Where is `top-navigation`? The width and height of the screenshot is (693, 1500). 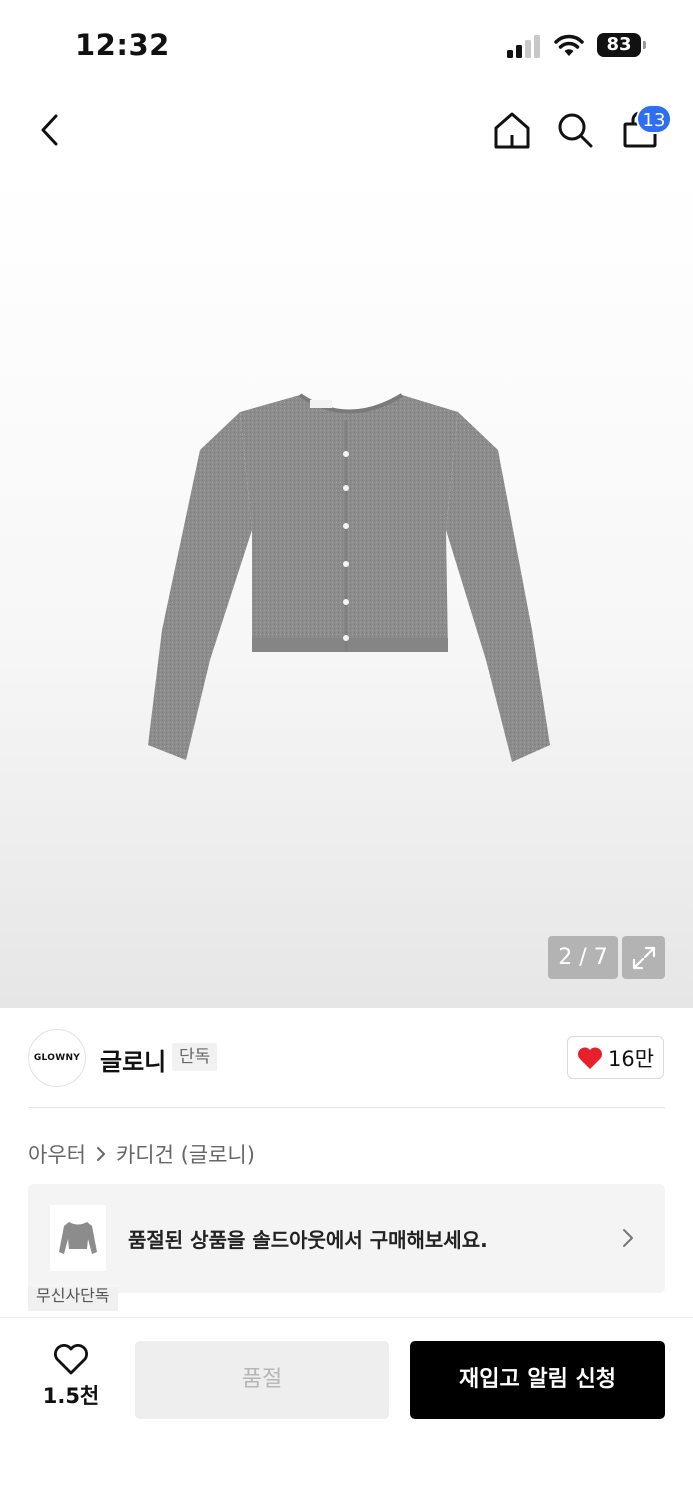
top-navigation is located at coordinates (346, 130).